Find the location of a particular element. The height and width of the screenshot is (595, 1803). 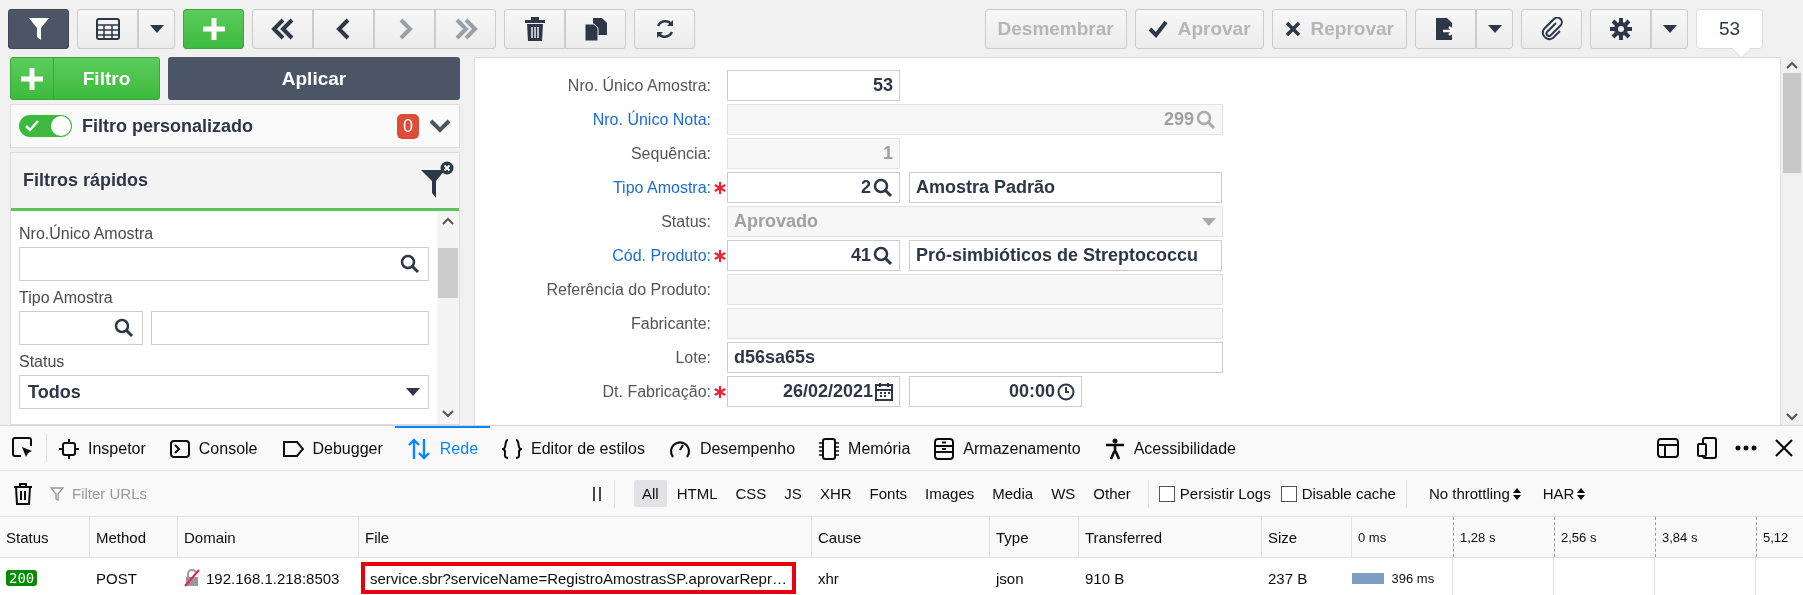

field-label: Status is located at coordinates (42, 362).